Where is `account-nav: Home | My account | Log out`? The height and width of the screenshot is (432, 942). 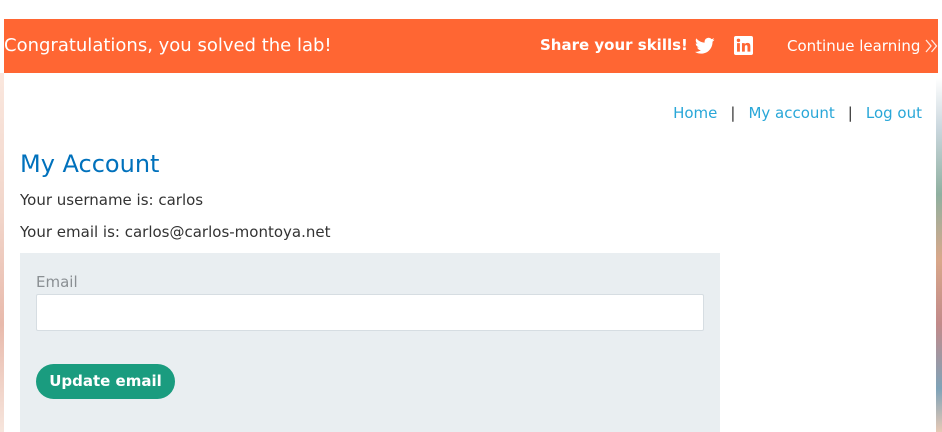 account-nav: Home | My account | Log out is located at coordinates (797, 113).